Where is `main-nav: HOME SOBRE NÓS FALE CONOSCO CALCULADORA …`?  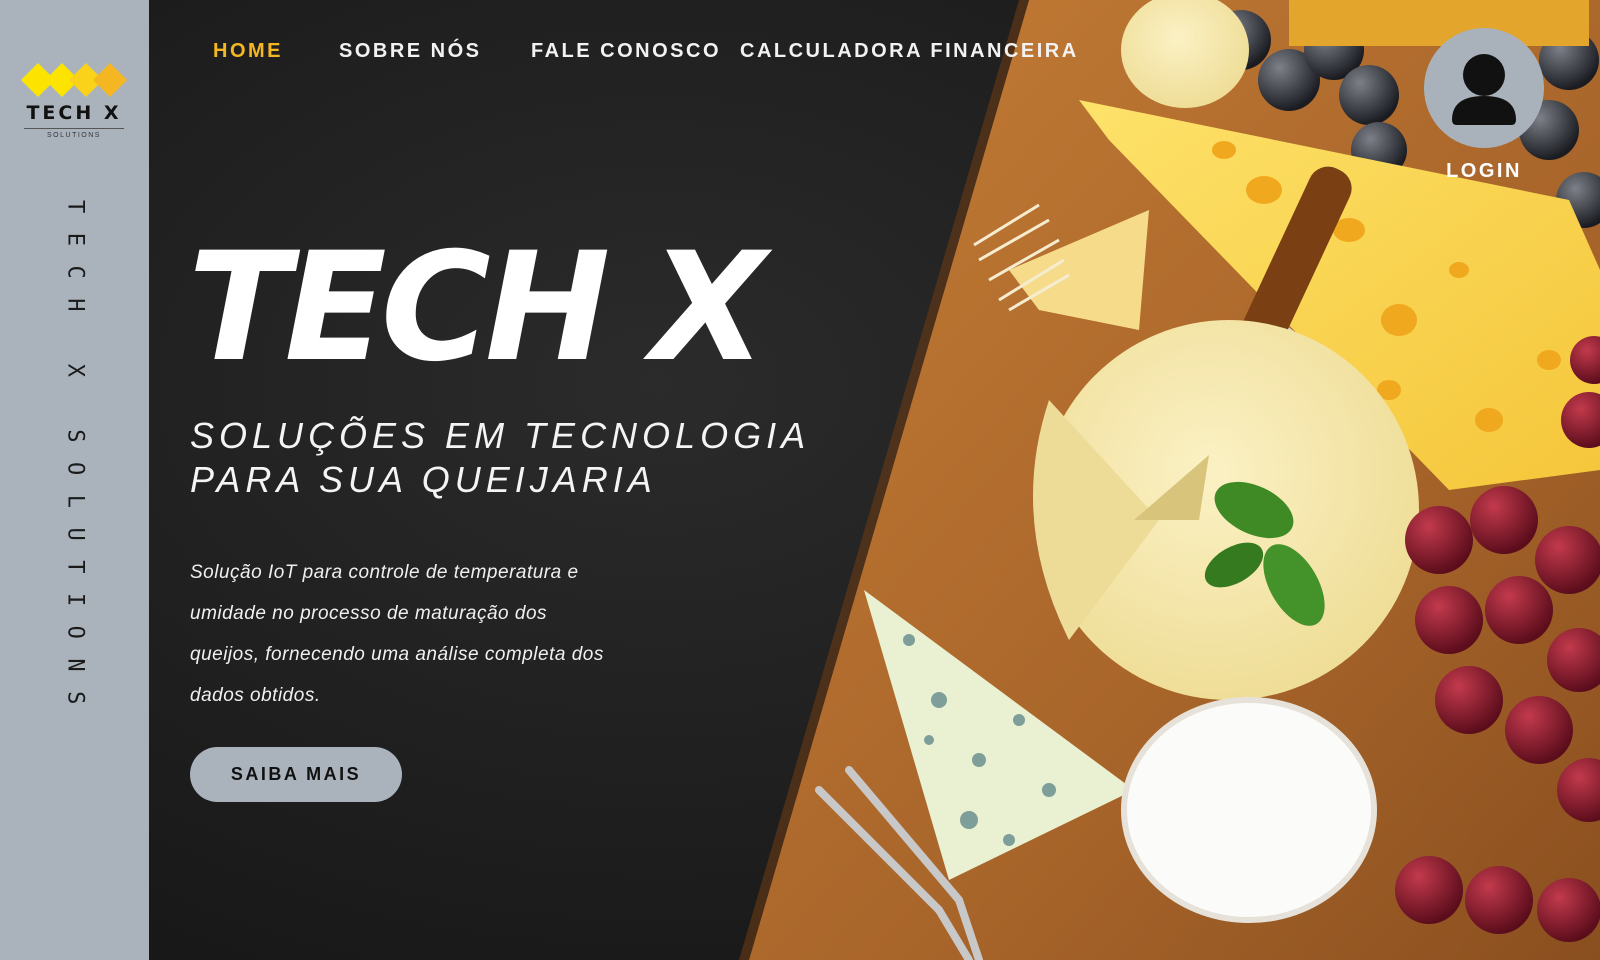
main-nav: HOME SOBRE NÓS FALE CONOSCO CALCULADORA … is located at coordinates (619, 55).